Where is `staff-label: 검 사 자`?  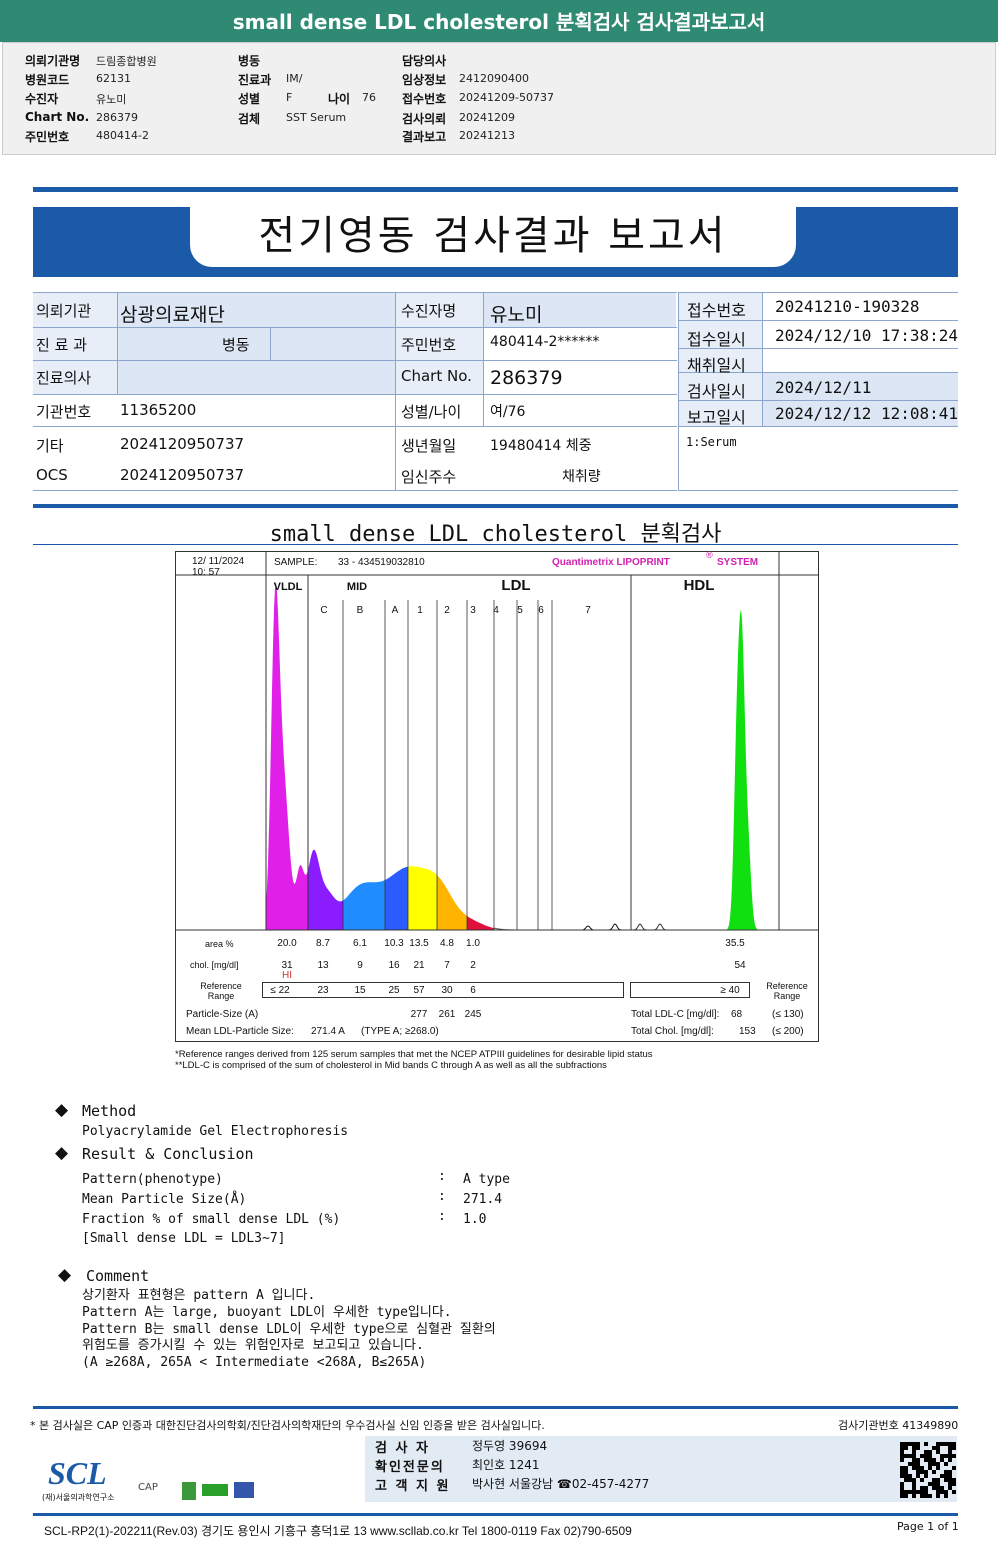
staff-label: 검 사 자 is located at coordinates (402, 1448).